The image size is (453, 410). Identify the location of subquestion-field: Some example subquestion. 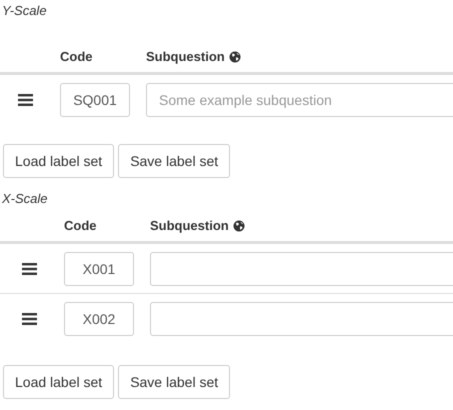
(299, 100).